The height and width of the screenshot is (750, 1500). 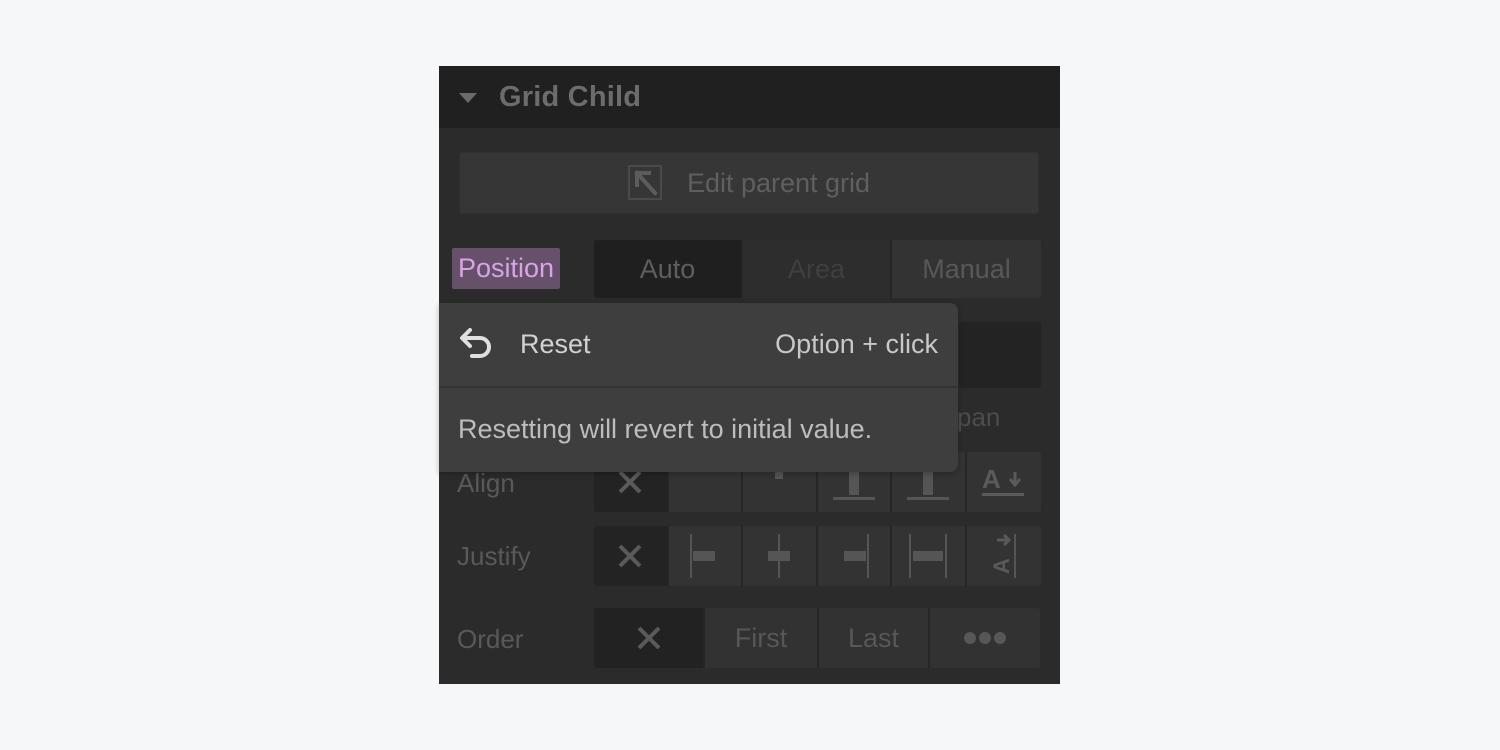 I want to click on justify-label: Justify, so click(x=494, y=556).